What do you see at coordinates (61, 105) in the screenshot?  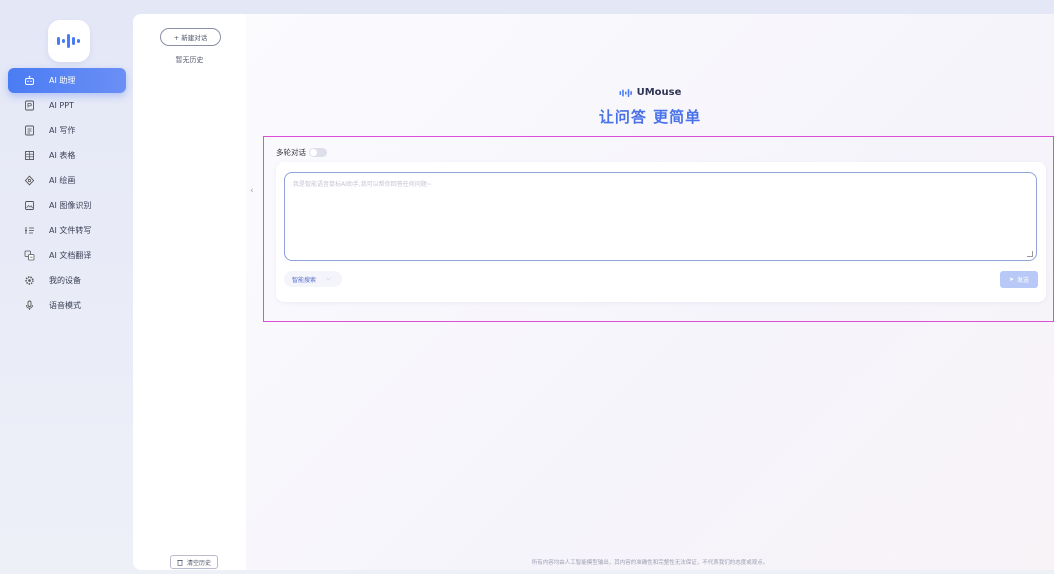 I see `sidebar-item-label: AI PPT` at bounding box center [61, 105].